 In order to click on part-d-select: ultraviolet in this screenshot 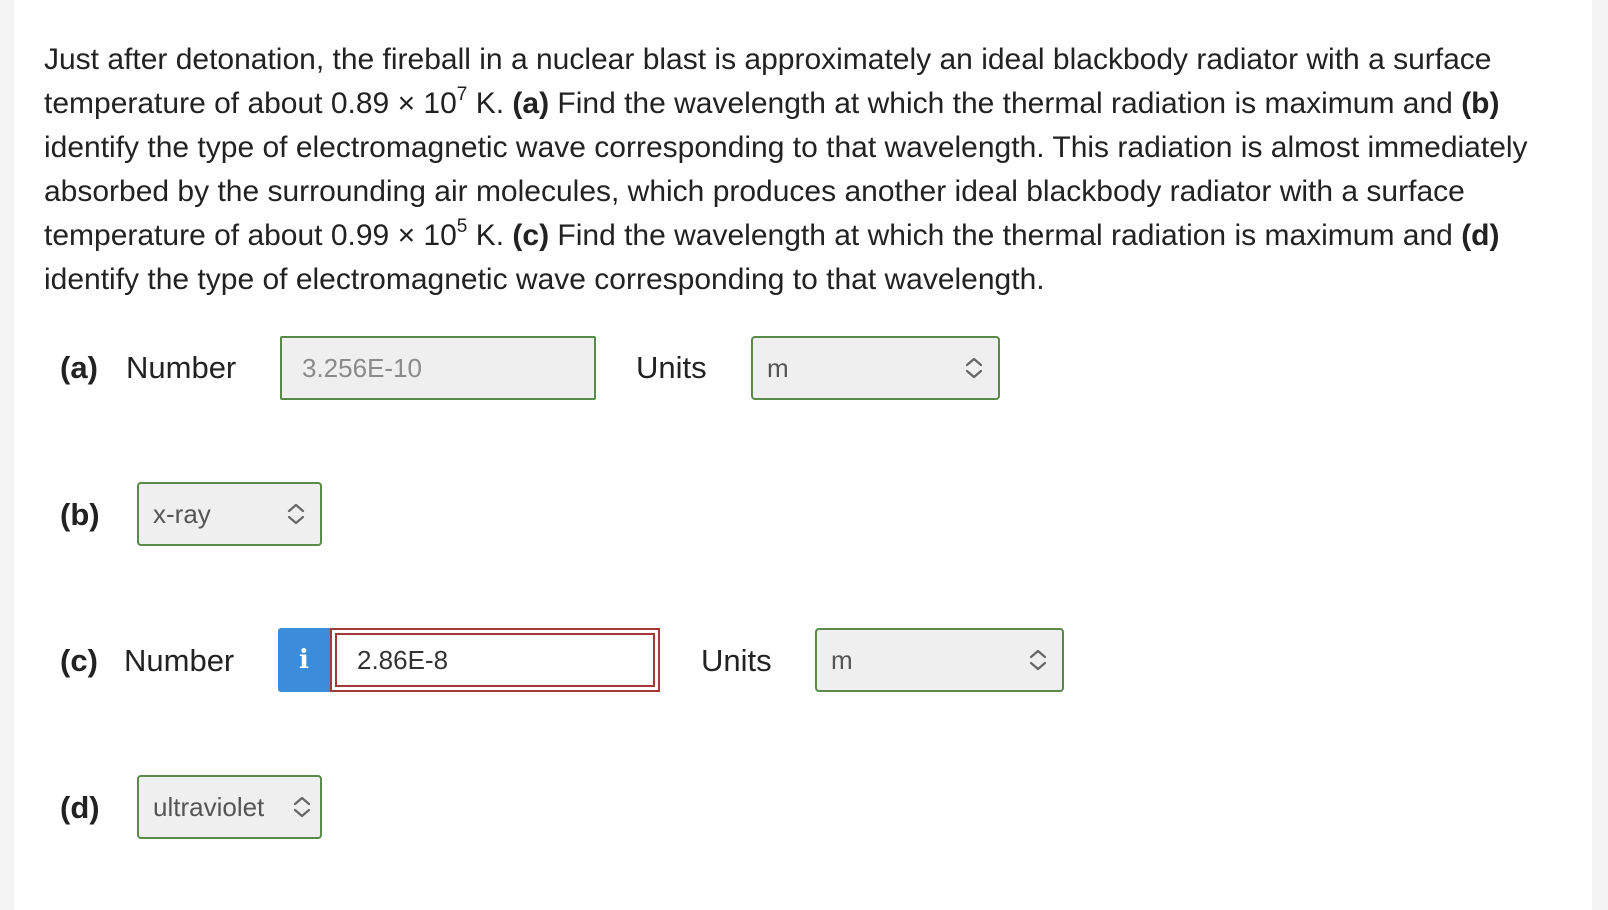, I will do `click(229, 807)`.